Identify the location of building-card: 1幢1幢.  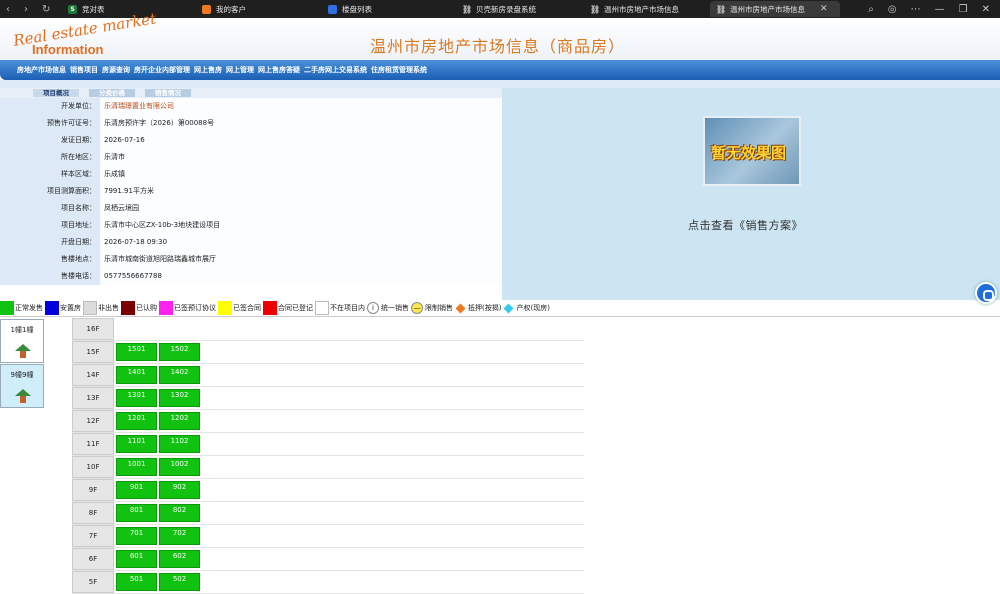
(22, 341).